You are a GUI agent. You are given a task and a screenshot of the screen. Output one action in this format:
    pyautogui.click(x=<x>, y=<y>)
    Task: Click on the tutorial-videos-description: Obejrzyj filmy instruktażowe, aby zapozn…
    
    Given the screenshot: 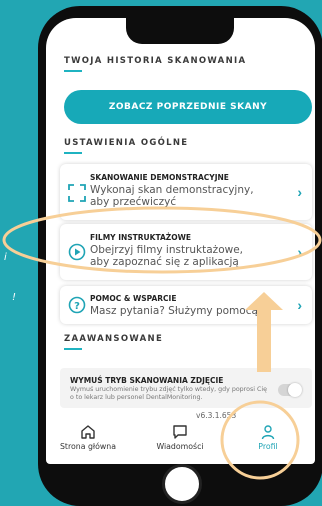 What is the action you would take?
    pyautogui.click(x=166, y=256)
    